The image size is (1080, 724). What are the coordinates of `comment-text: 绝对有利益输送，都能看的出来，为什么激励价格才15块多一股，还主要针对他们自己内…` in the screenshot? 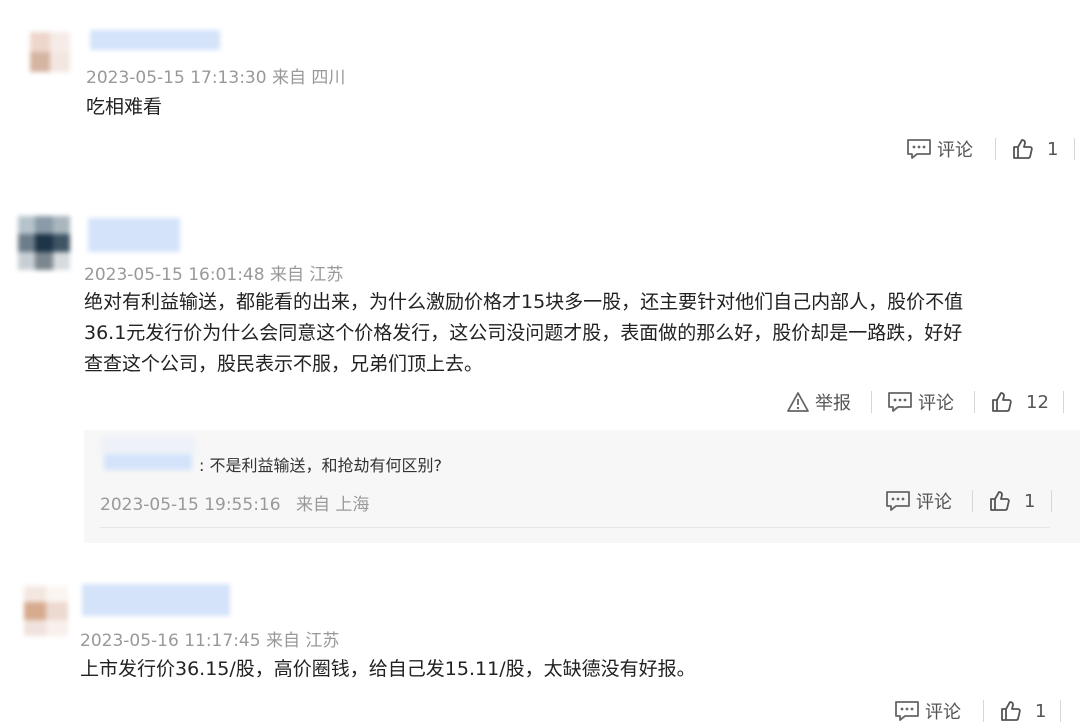 It's located at (579, 333).